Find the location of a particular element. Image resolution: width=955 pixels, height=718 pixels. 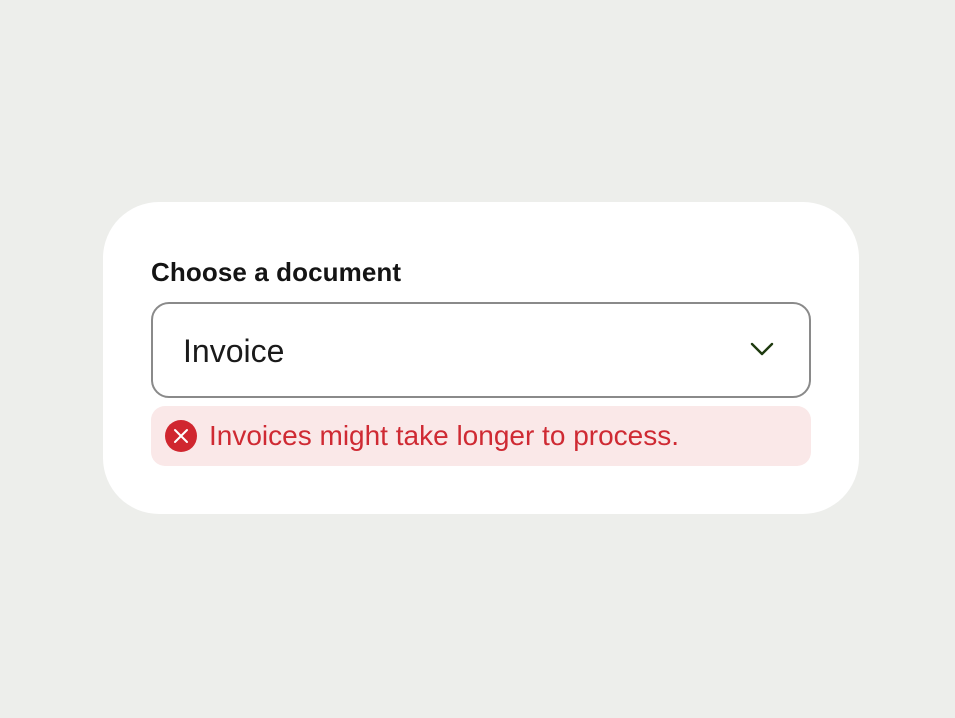

document-select: Invoice is located at coordinates (481, 350).